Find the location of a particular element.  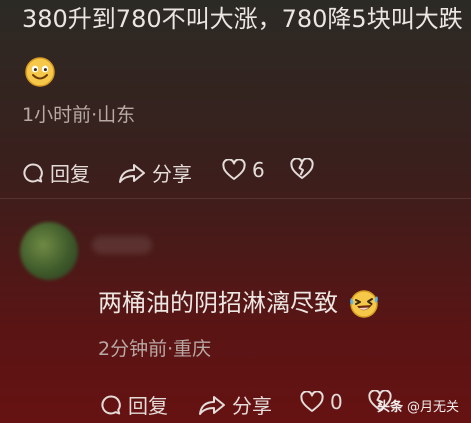

laughing-tears-emoji-icon is located at coordinates (364, 304).